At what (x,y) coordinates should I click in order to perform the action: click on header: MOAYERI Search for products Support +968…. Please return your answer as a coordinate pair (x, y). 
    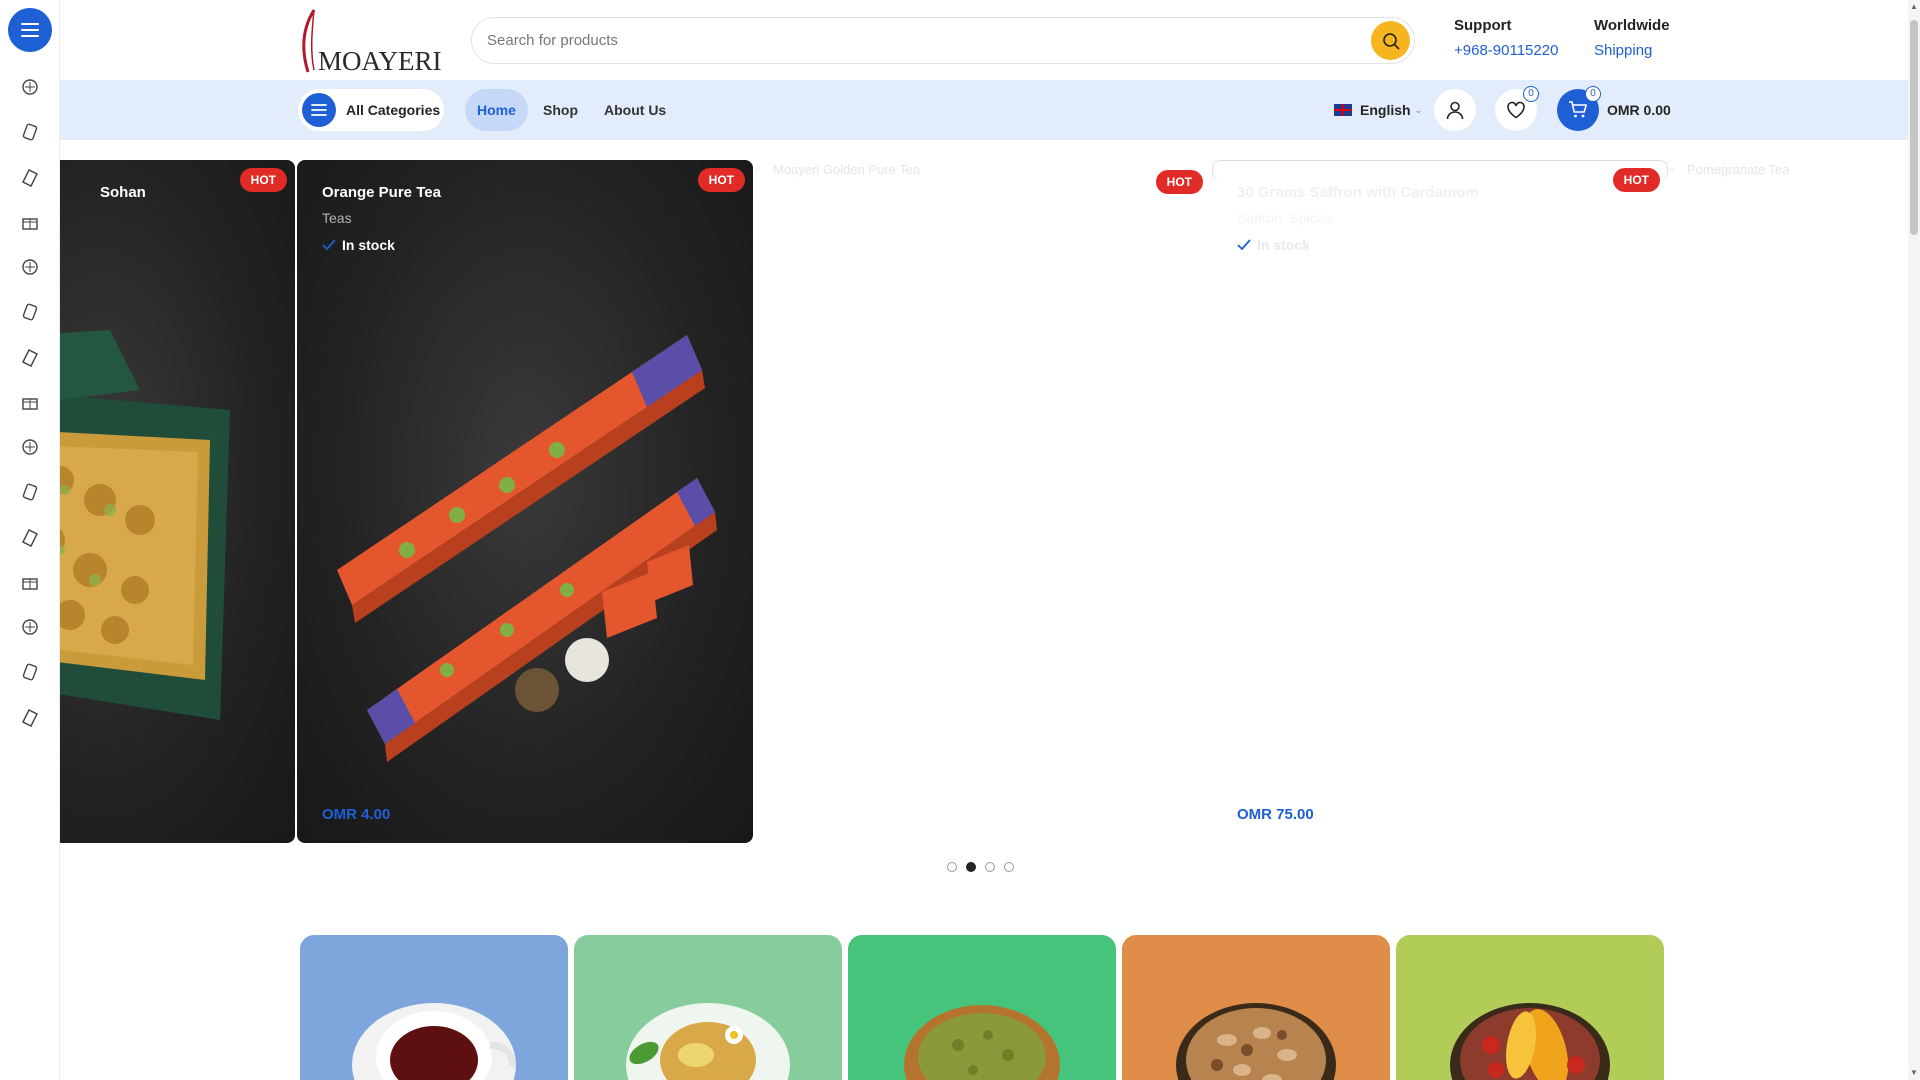
    Looking at the image, I should click on (984, 40).